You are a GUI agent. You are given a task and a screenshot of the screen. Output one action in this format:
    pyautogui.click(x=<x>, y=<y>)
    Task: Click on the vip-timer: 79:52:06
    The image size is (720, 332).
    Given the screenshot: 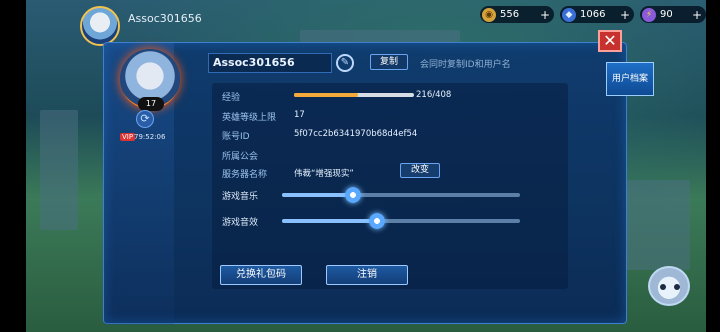 What is the action you would take?
    pyautogui.click(x=150, y=137)
    